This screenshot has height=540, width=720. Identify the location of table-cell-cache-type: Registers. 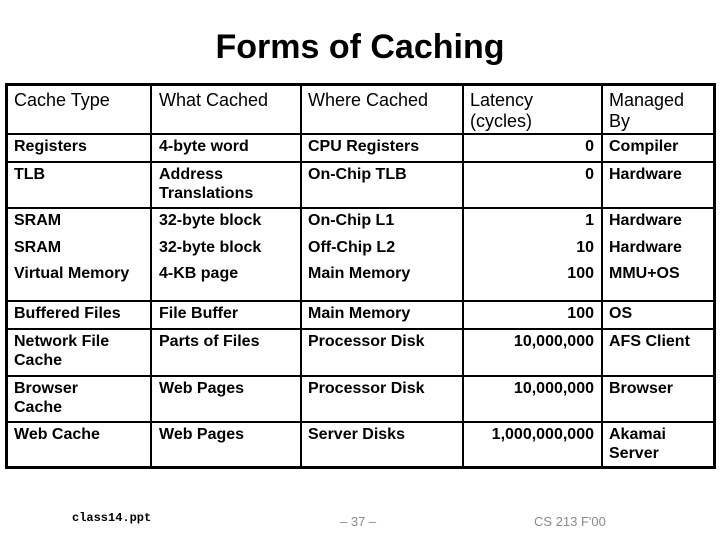
(50, 146).